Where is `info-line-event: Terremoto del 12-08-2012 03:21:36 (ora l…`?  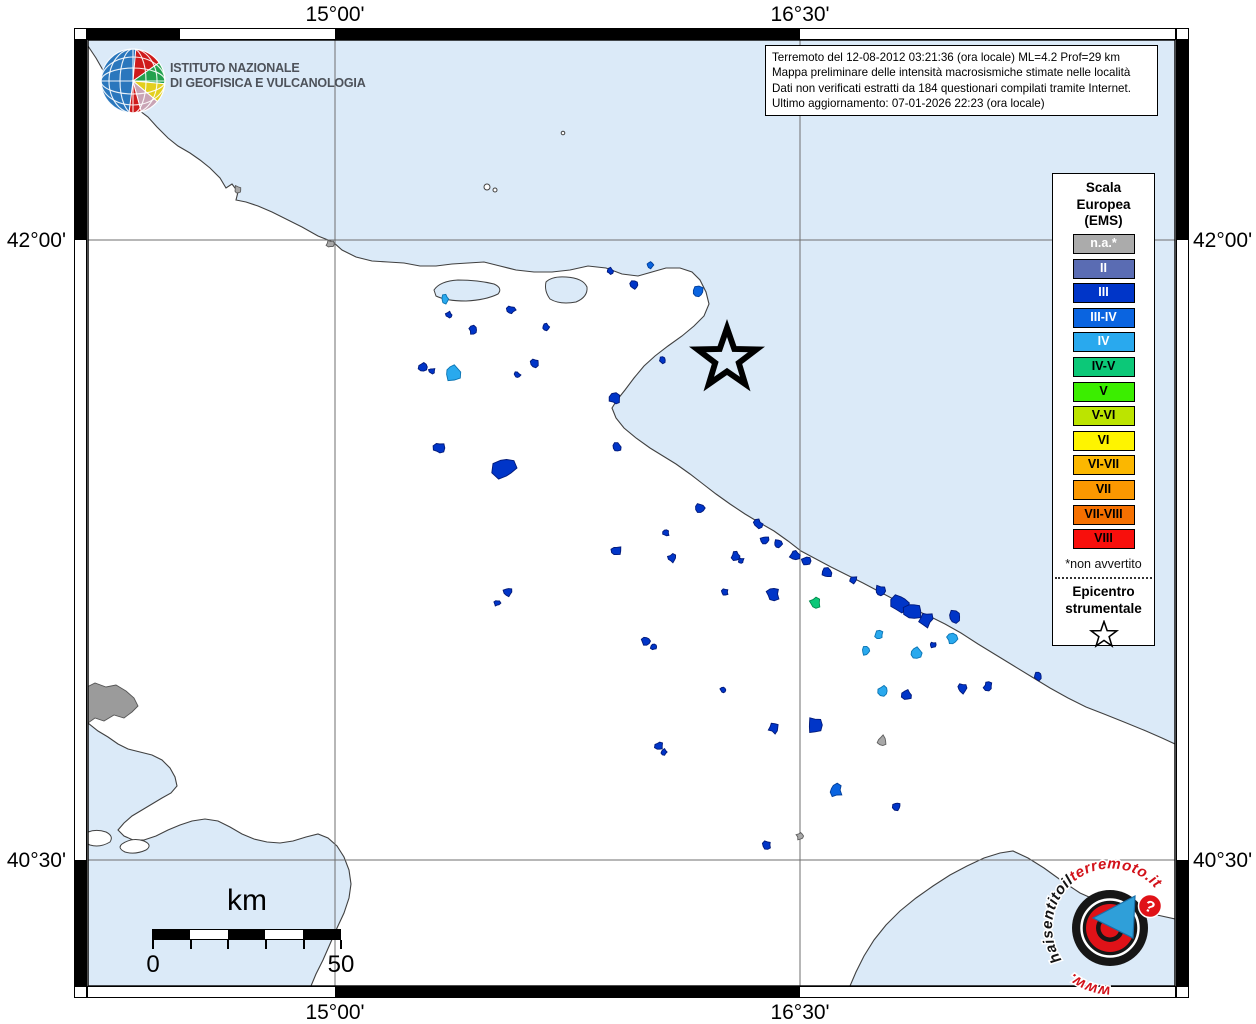 info-line-event: Terremoto del 12-08-2012 03:21:36 (ora l… is located at coordinates (946, 57).